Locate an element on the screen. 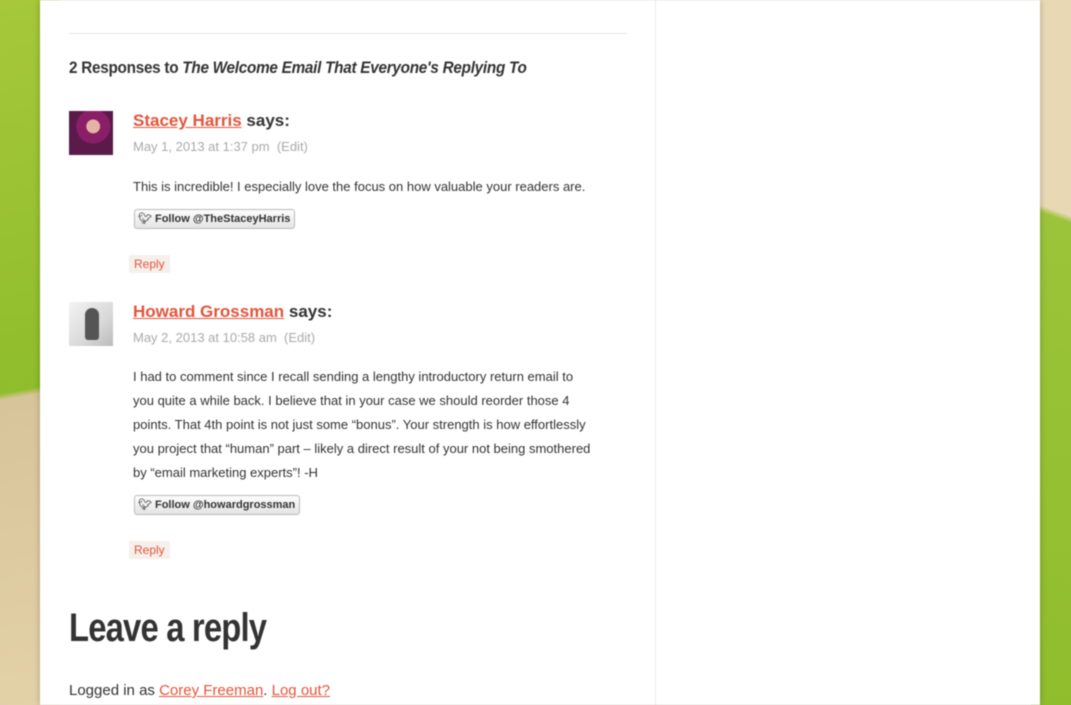 The image size is (1071, 705). comment-author-line: Stacey Harris says: is located at coordinates (211, 121).